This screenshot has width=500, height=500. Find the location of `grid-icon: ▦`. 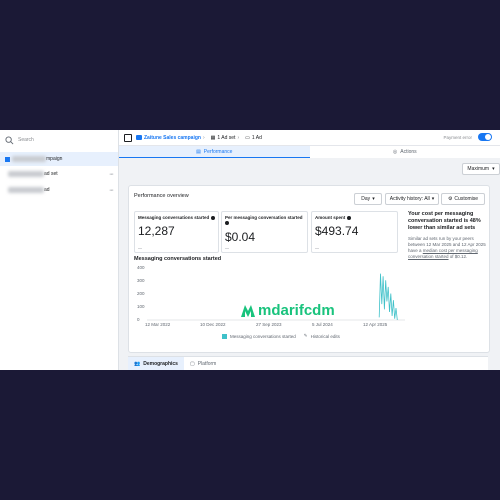

grid-icon: ▦ is located at coordinates (213, 137).